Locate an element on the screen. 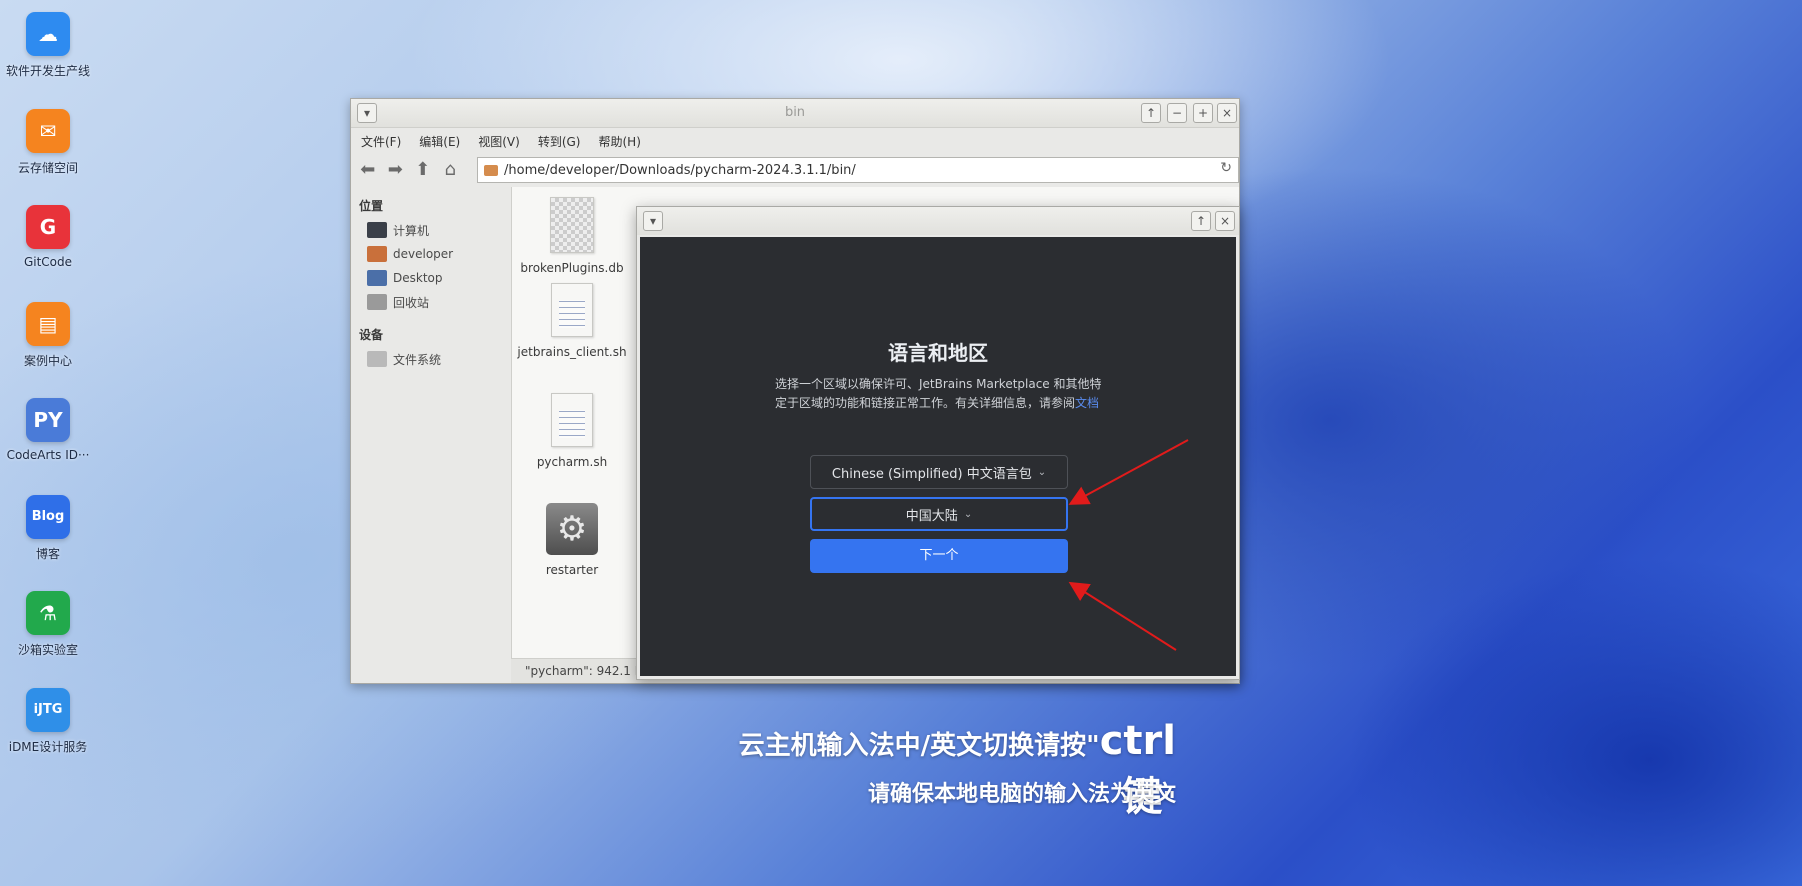 The height and width of the screenshot is (886, 1802). desktop-shortcut: ☁ 软件开发生产线 is located at coordinates (48, 45).